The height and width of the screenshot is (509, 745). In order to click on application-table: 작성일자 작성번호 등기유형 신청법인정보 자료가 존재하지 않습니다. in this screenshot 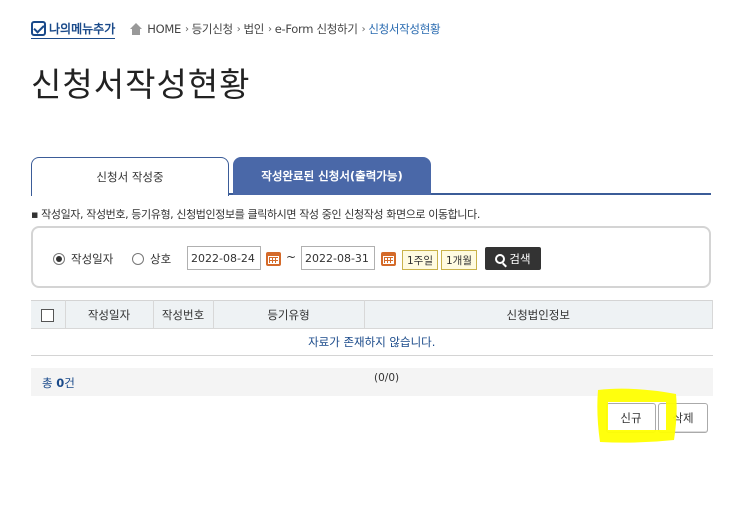, I will do `click(372, 328)`.